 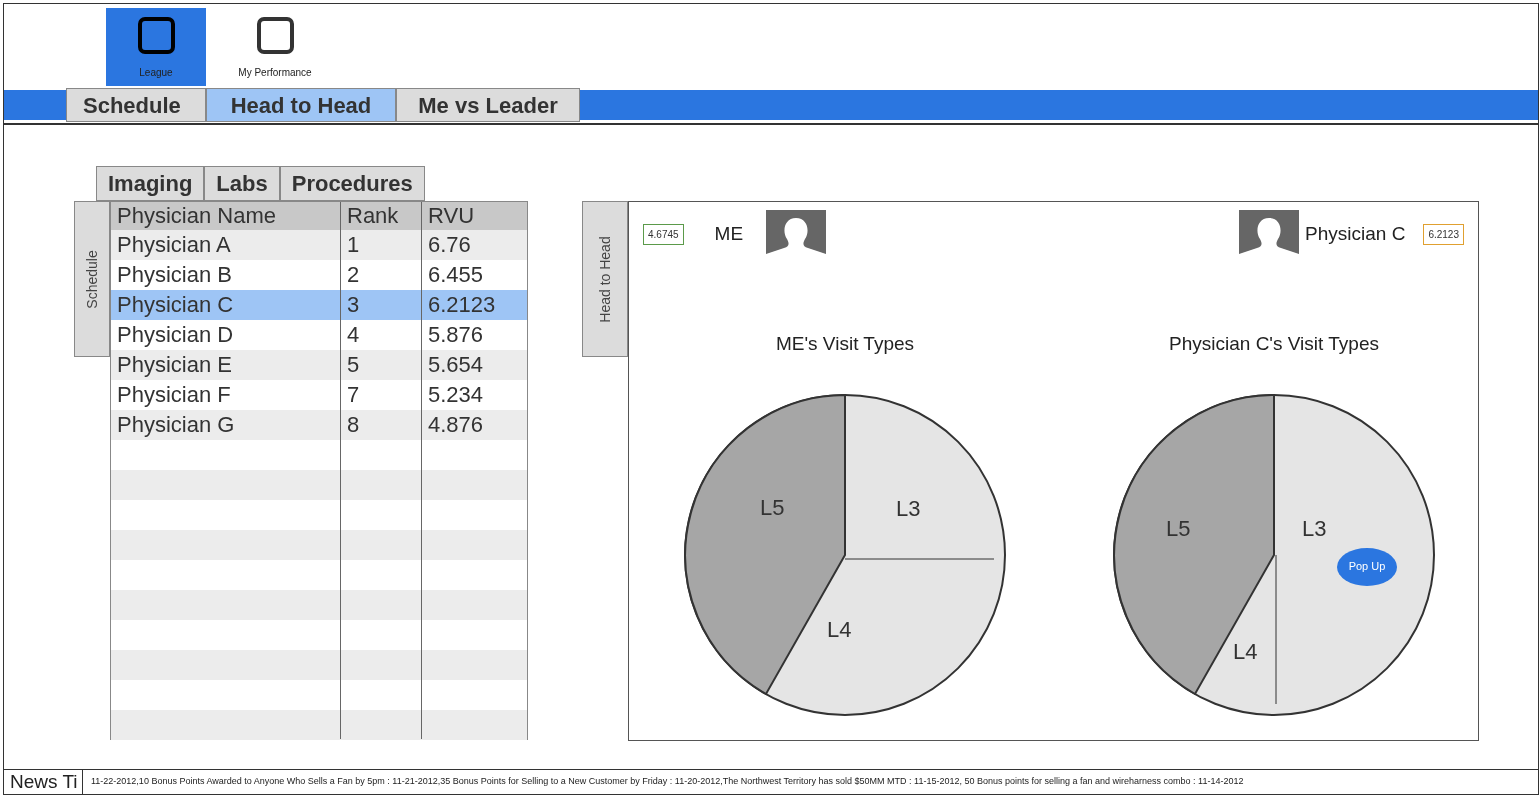 I want to click on table-cell-text: 6.455, so click(x=456, y=275).